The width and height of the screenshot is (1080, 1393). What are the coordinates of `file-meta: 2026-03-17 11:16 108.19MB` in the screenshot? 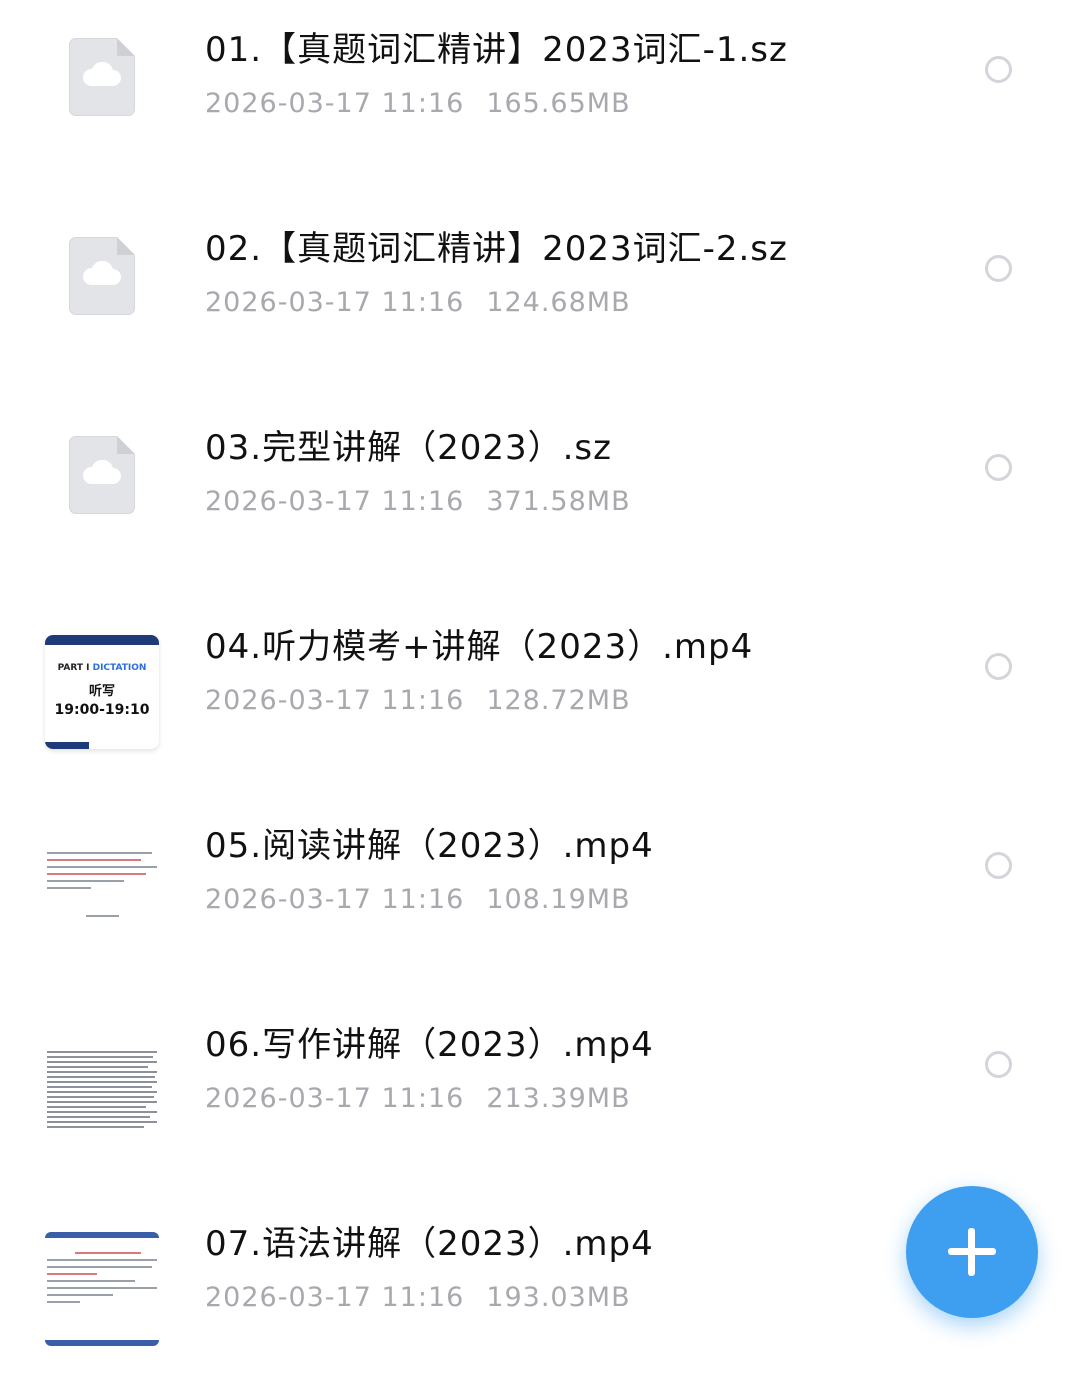 It's located at (418, 899).